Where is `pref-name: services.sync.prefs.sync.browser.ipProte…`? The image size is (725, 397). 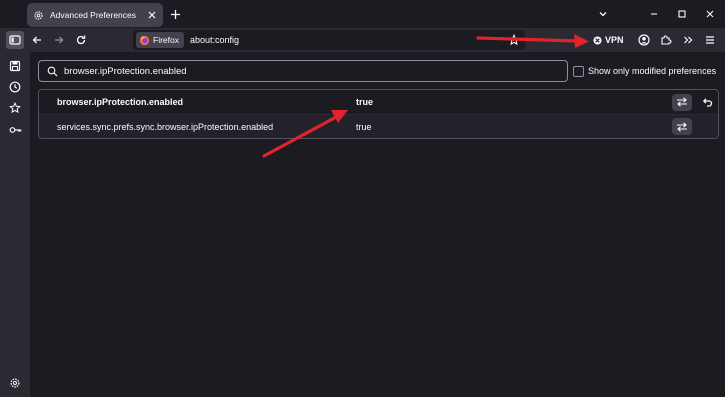 pref-name: services.sync.prefs.sync.browser.ipProte… is located at coordinates (165, 126).